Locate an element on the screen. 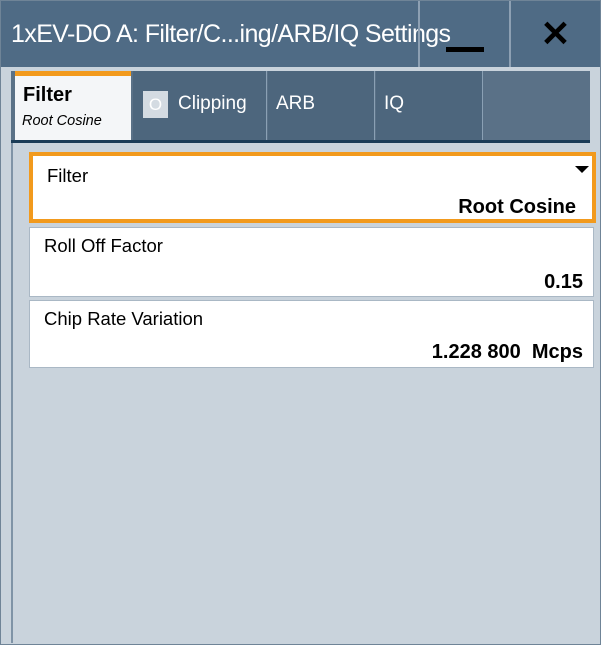  close-button: ✕ is located at coordinates (554, 34).